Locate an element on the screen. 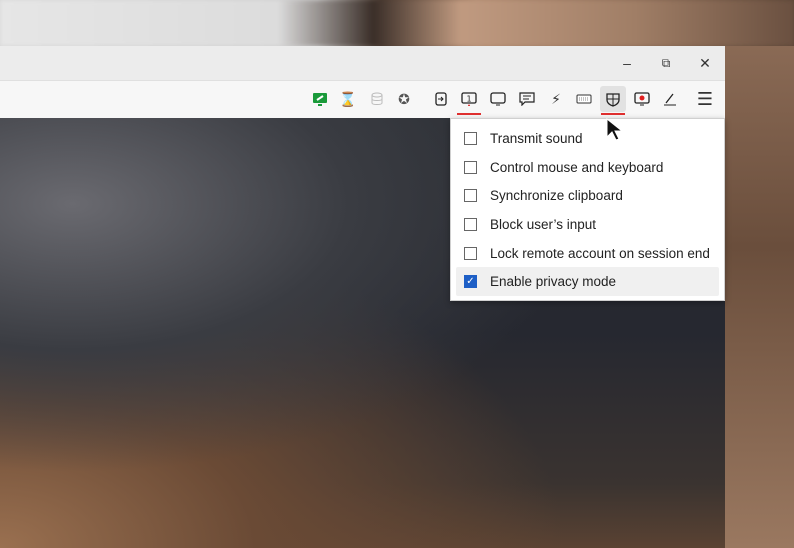 Image resolution: width=794 pixels, height=548 pixels. svg-text: 1 is located at coordinates (468, 99).